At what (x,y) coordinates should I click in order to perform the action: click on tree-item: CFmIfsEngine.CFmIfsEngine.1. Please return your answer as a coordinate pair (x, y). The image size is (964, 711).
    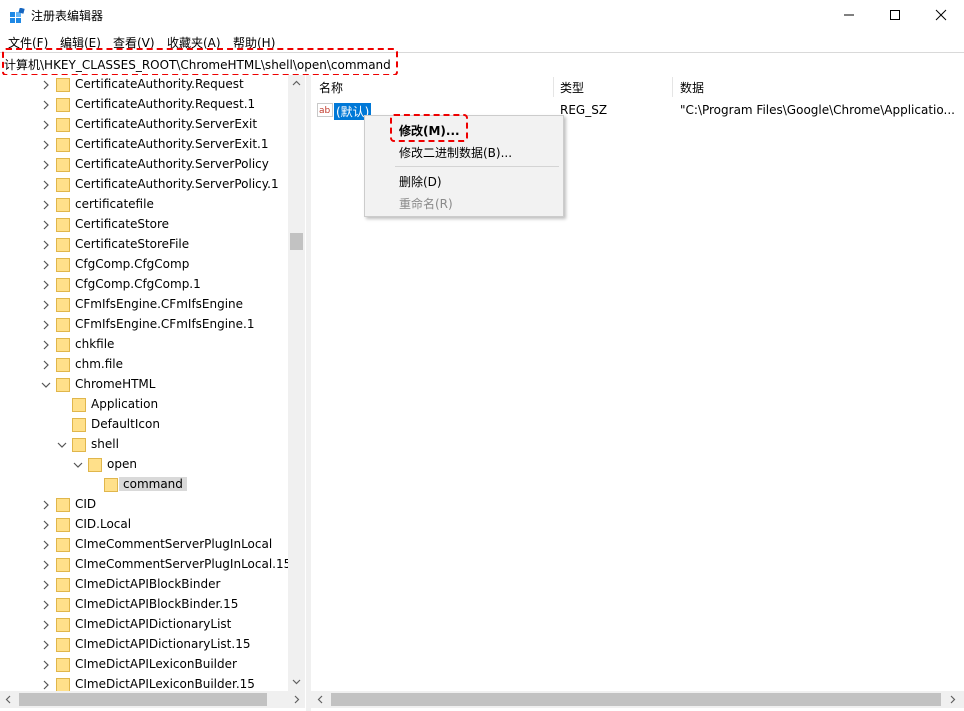
    Looking at the image, I should click on (144, 325).